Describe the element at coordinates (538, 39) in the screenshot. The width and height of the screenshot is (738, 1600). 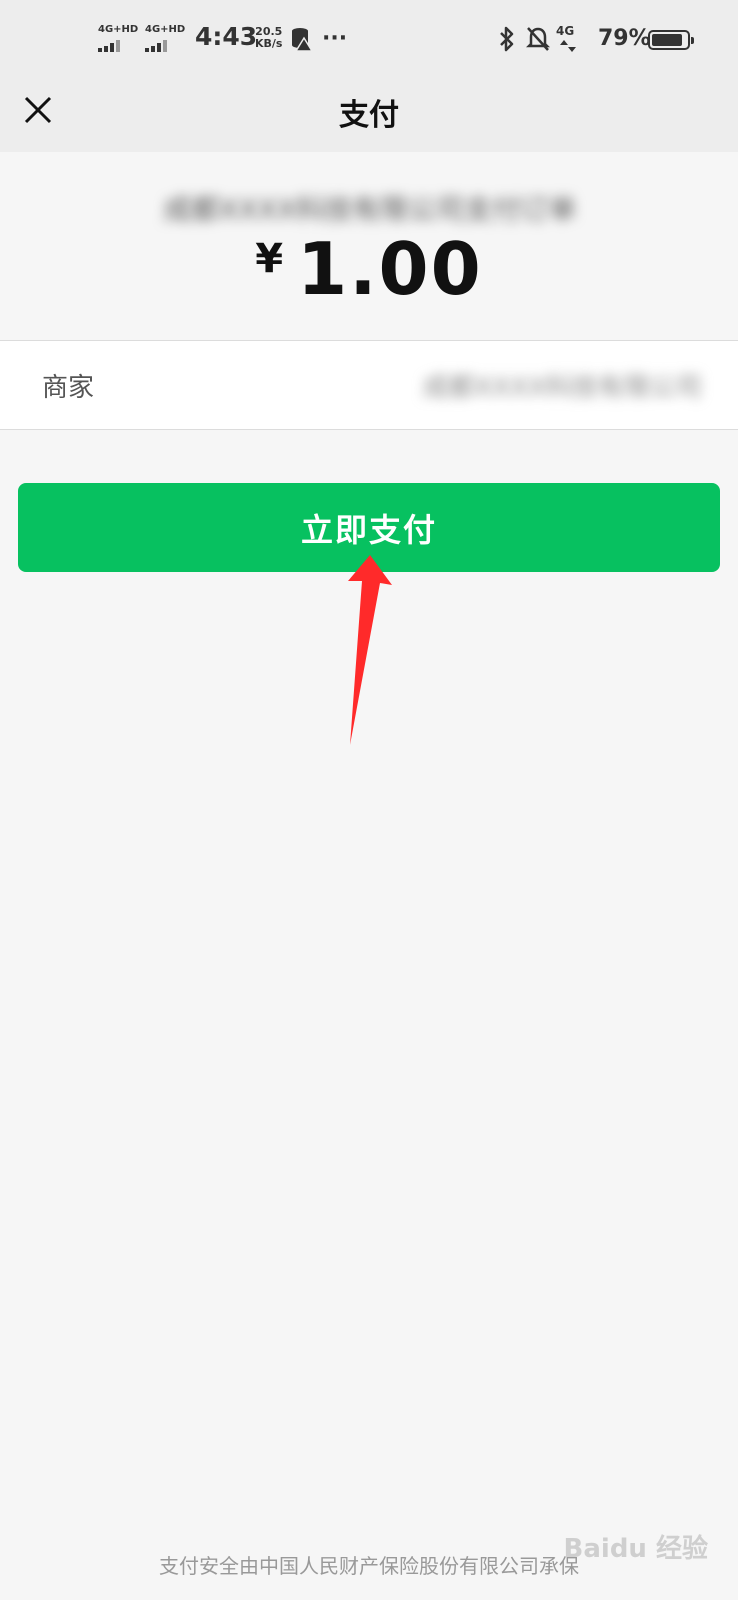
I see `mute-bell-icon` at that location.